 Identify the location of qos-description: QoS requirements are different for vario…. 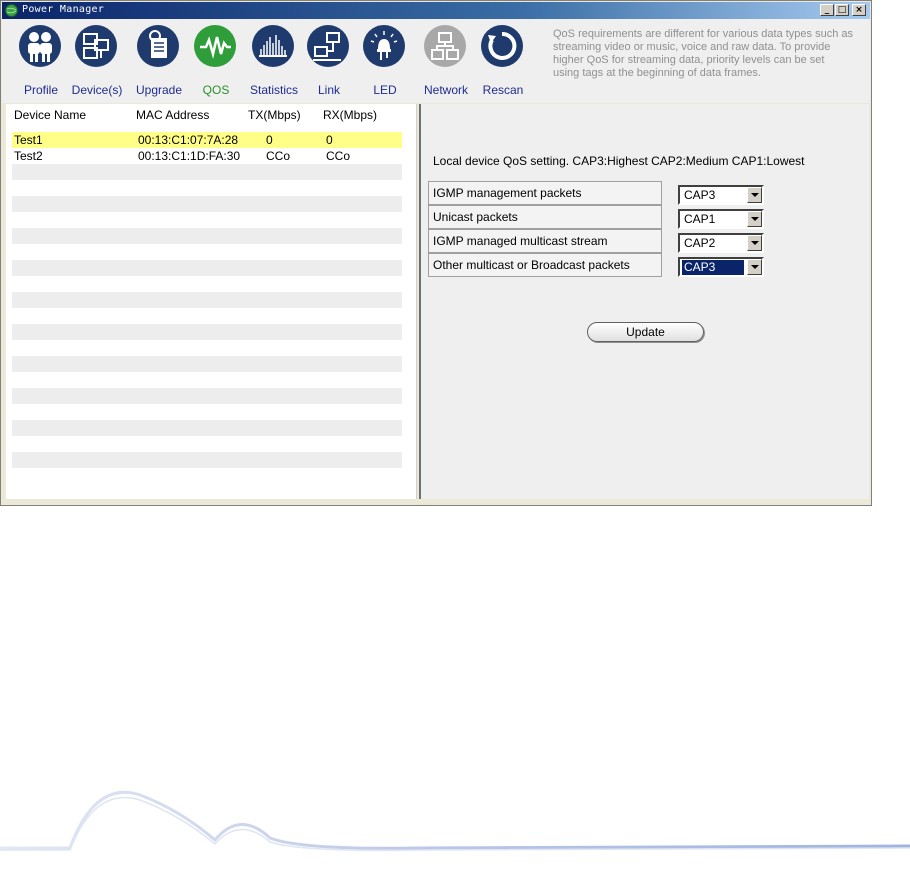
(703, 53).